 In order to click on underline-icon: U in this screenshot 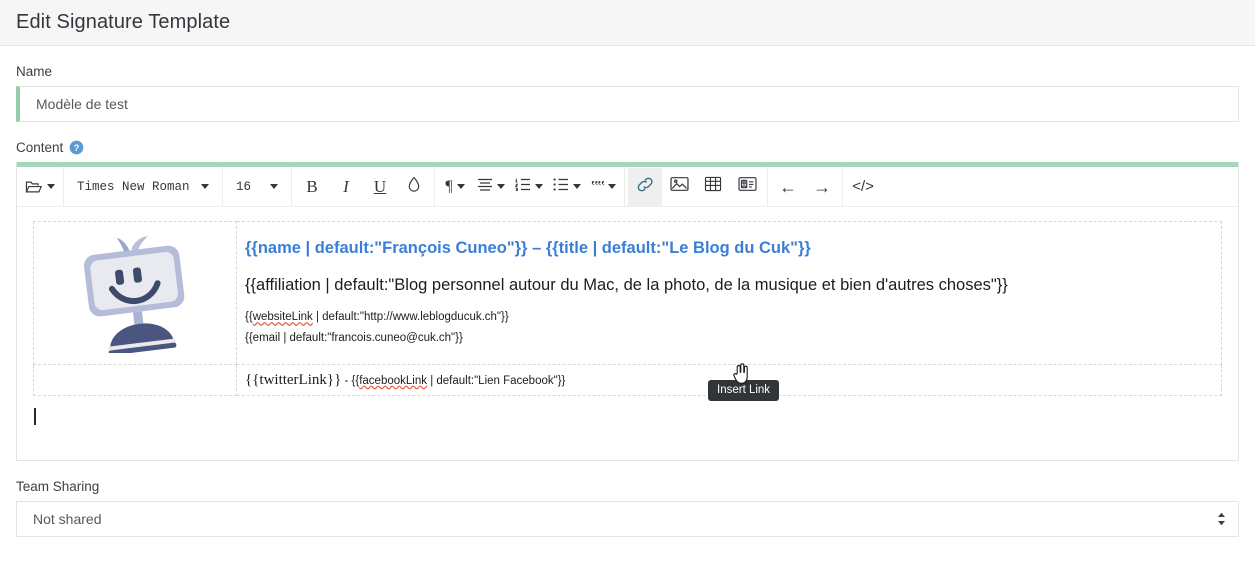, I will do `click(380, 186)`.